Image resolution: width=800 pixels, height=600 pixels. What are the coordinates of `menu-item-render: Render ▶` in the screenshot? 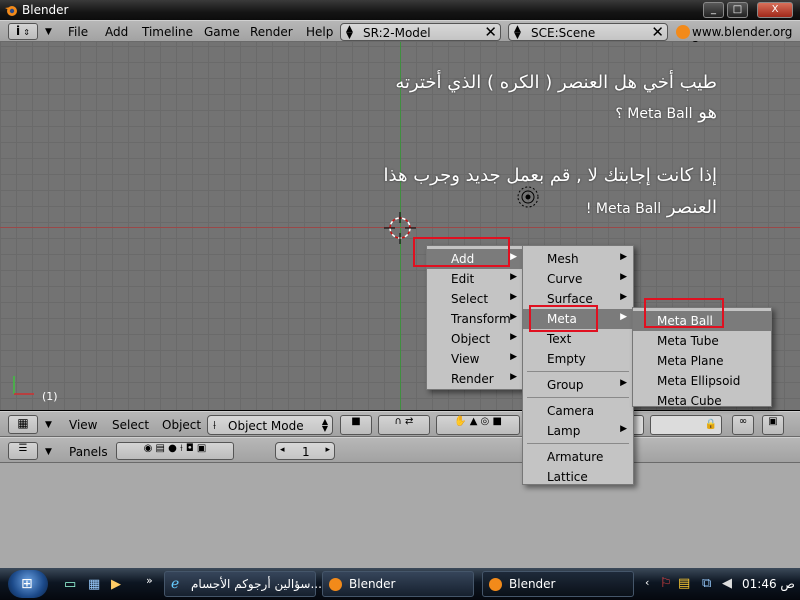 It's located at (475, 379).